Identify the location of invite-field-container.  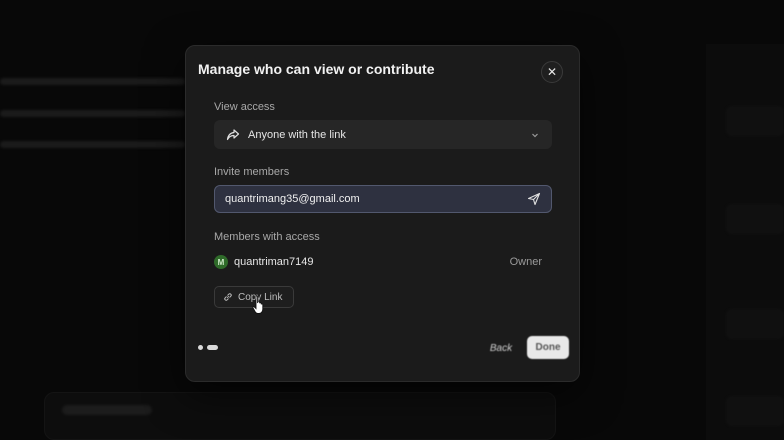
(383, 199).